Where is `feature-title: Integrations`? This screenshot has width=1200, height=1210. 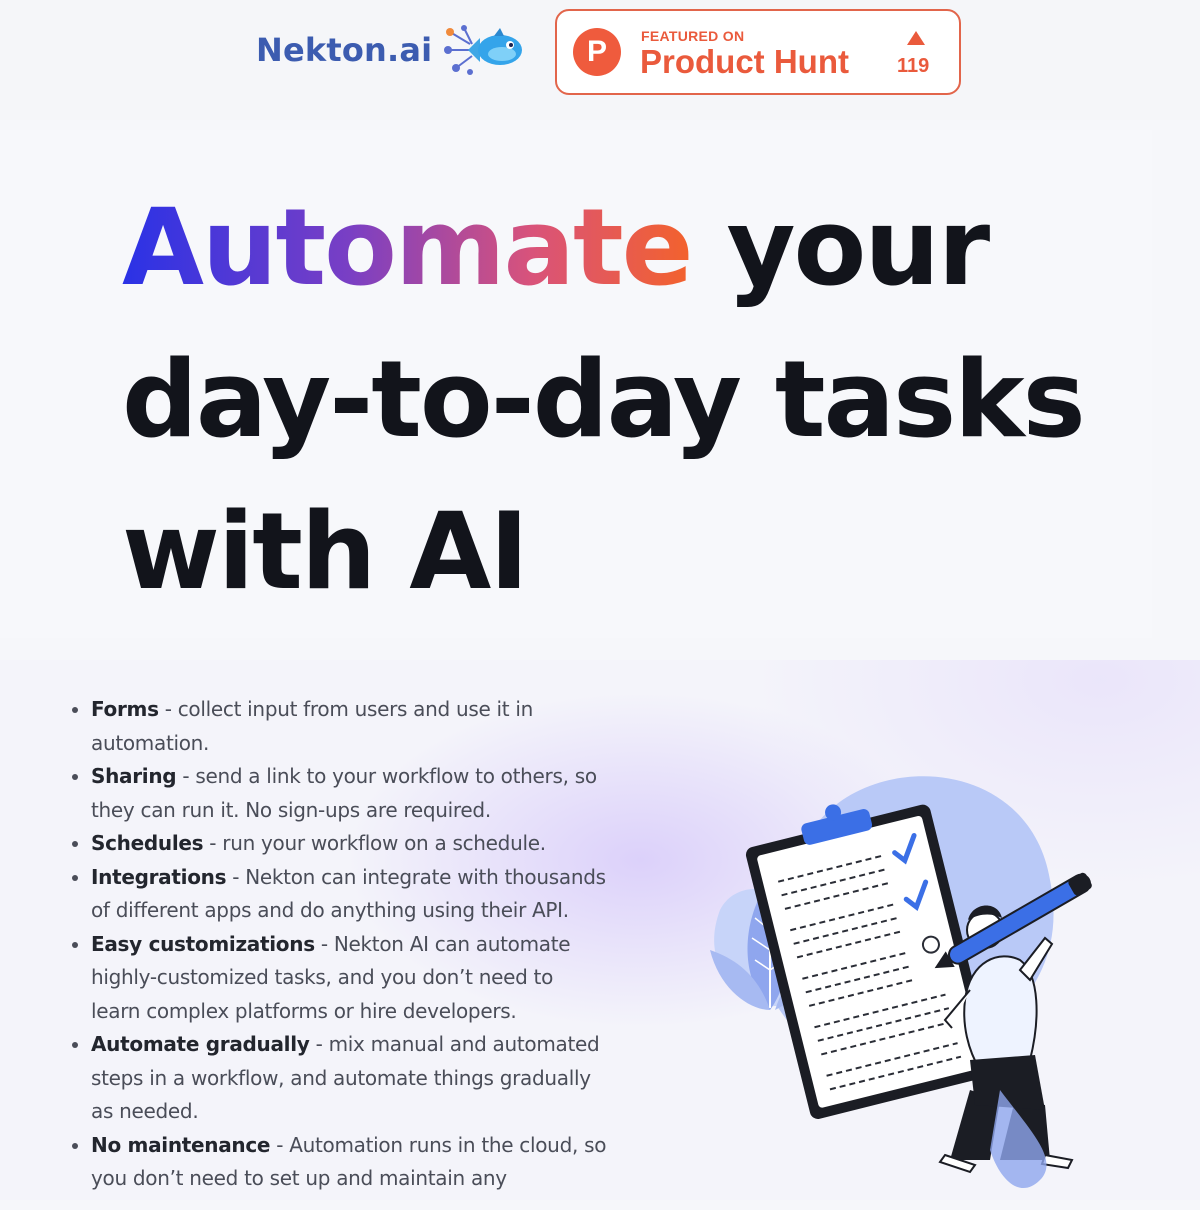 feature-title: Integrations is located at coordinates (159, 876).